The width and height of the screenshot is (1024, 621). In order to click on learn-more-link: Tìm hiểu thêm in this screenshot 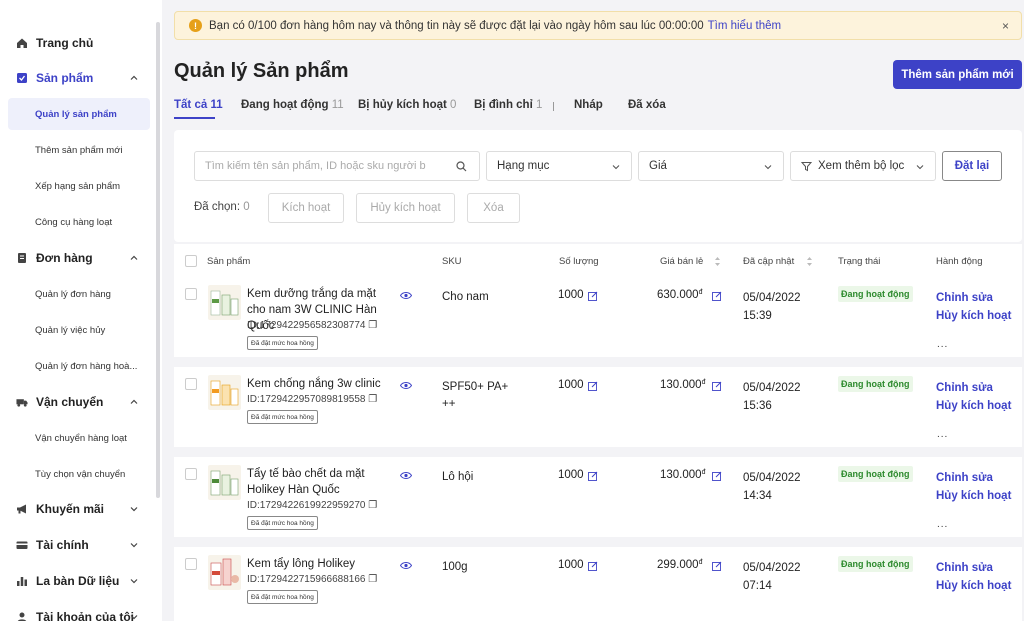, I will do `click(745, 26)`.